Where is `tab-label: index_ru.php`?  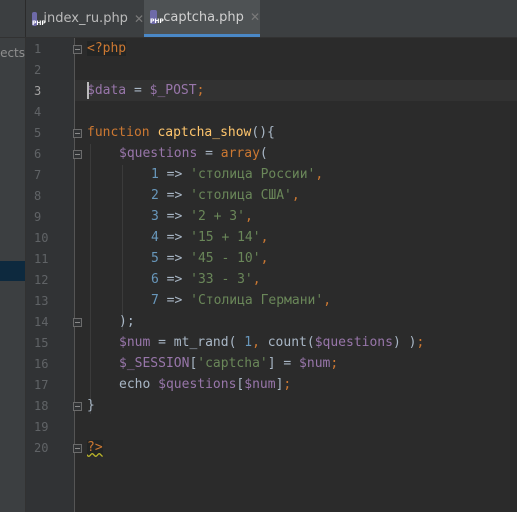 tab-label: index_ru.php is located at coordinates (85, 18).